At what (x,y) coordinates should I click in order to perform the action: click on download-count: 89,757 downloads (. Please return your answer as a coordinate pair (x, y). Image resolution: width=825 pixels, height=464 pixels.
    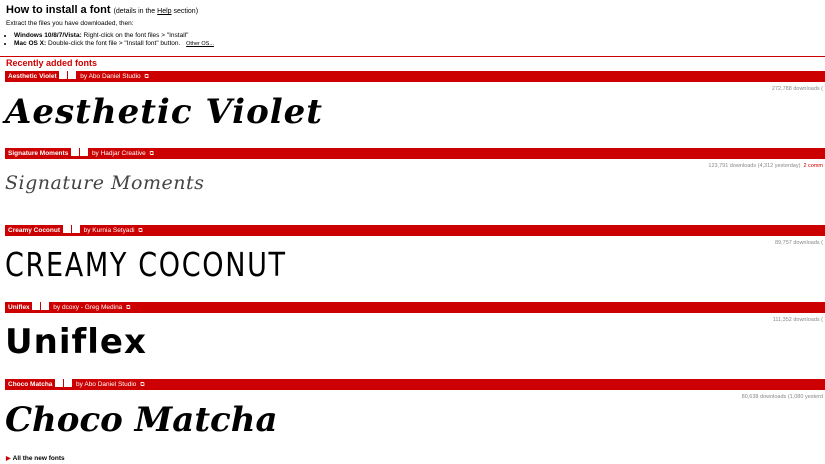
    Looking at the image, I should click on (799, 243).